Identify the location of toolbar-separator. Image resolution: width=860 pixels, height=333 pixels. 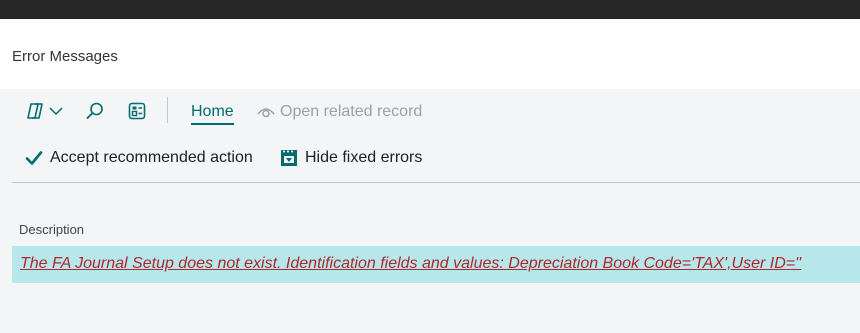
(167, 110).